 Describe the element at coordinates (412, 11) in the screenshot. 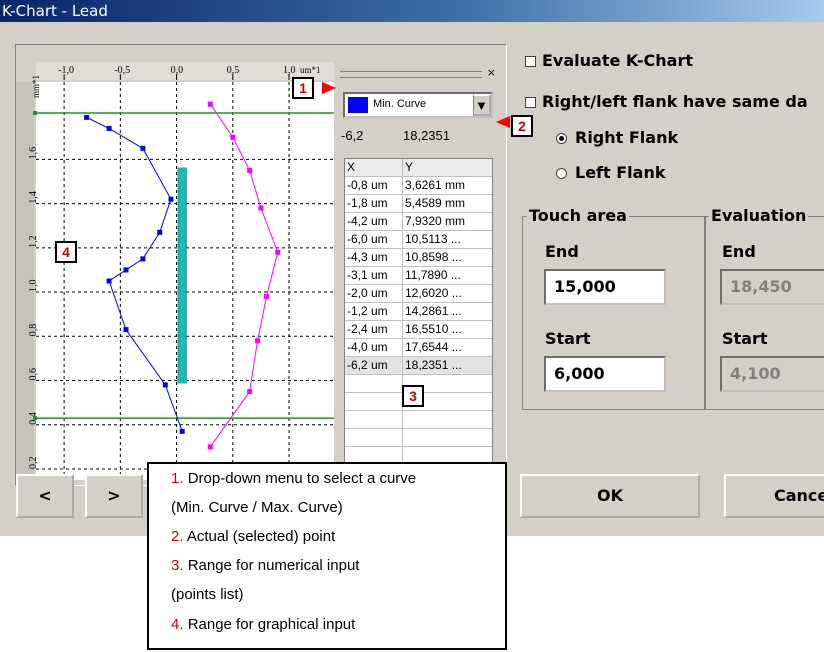

I see `title-bar: K-Chart - Lead` at that location.